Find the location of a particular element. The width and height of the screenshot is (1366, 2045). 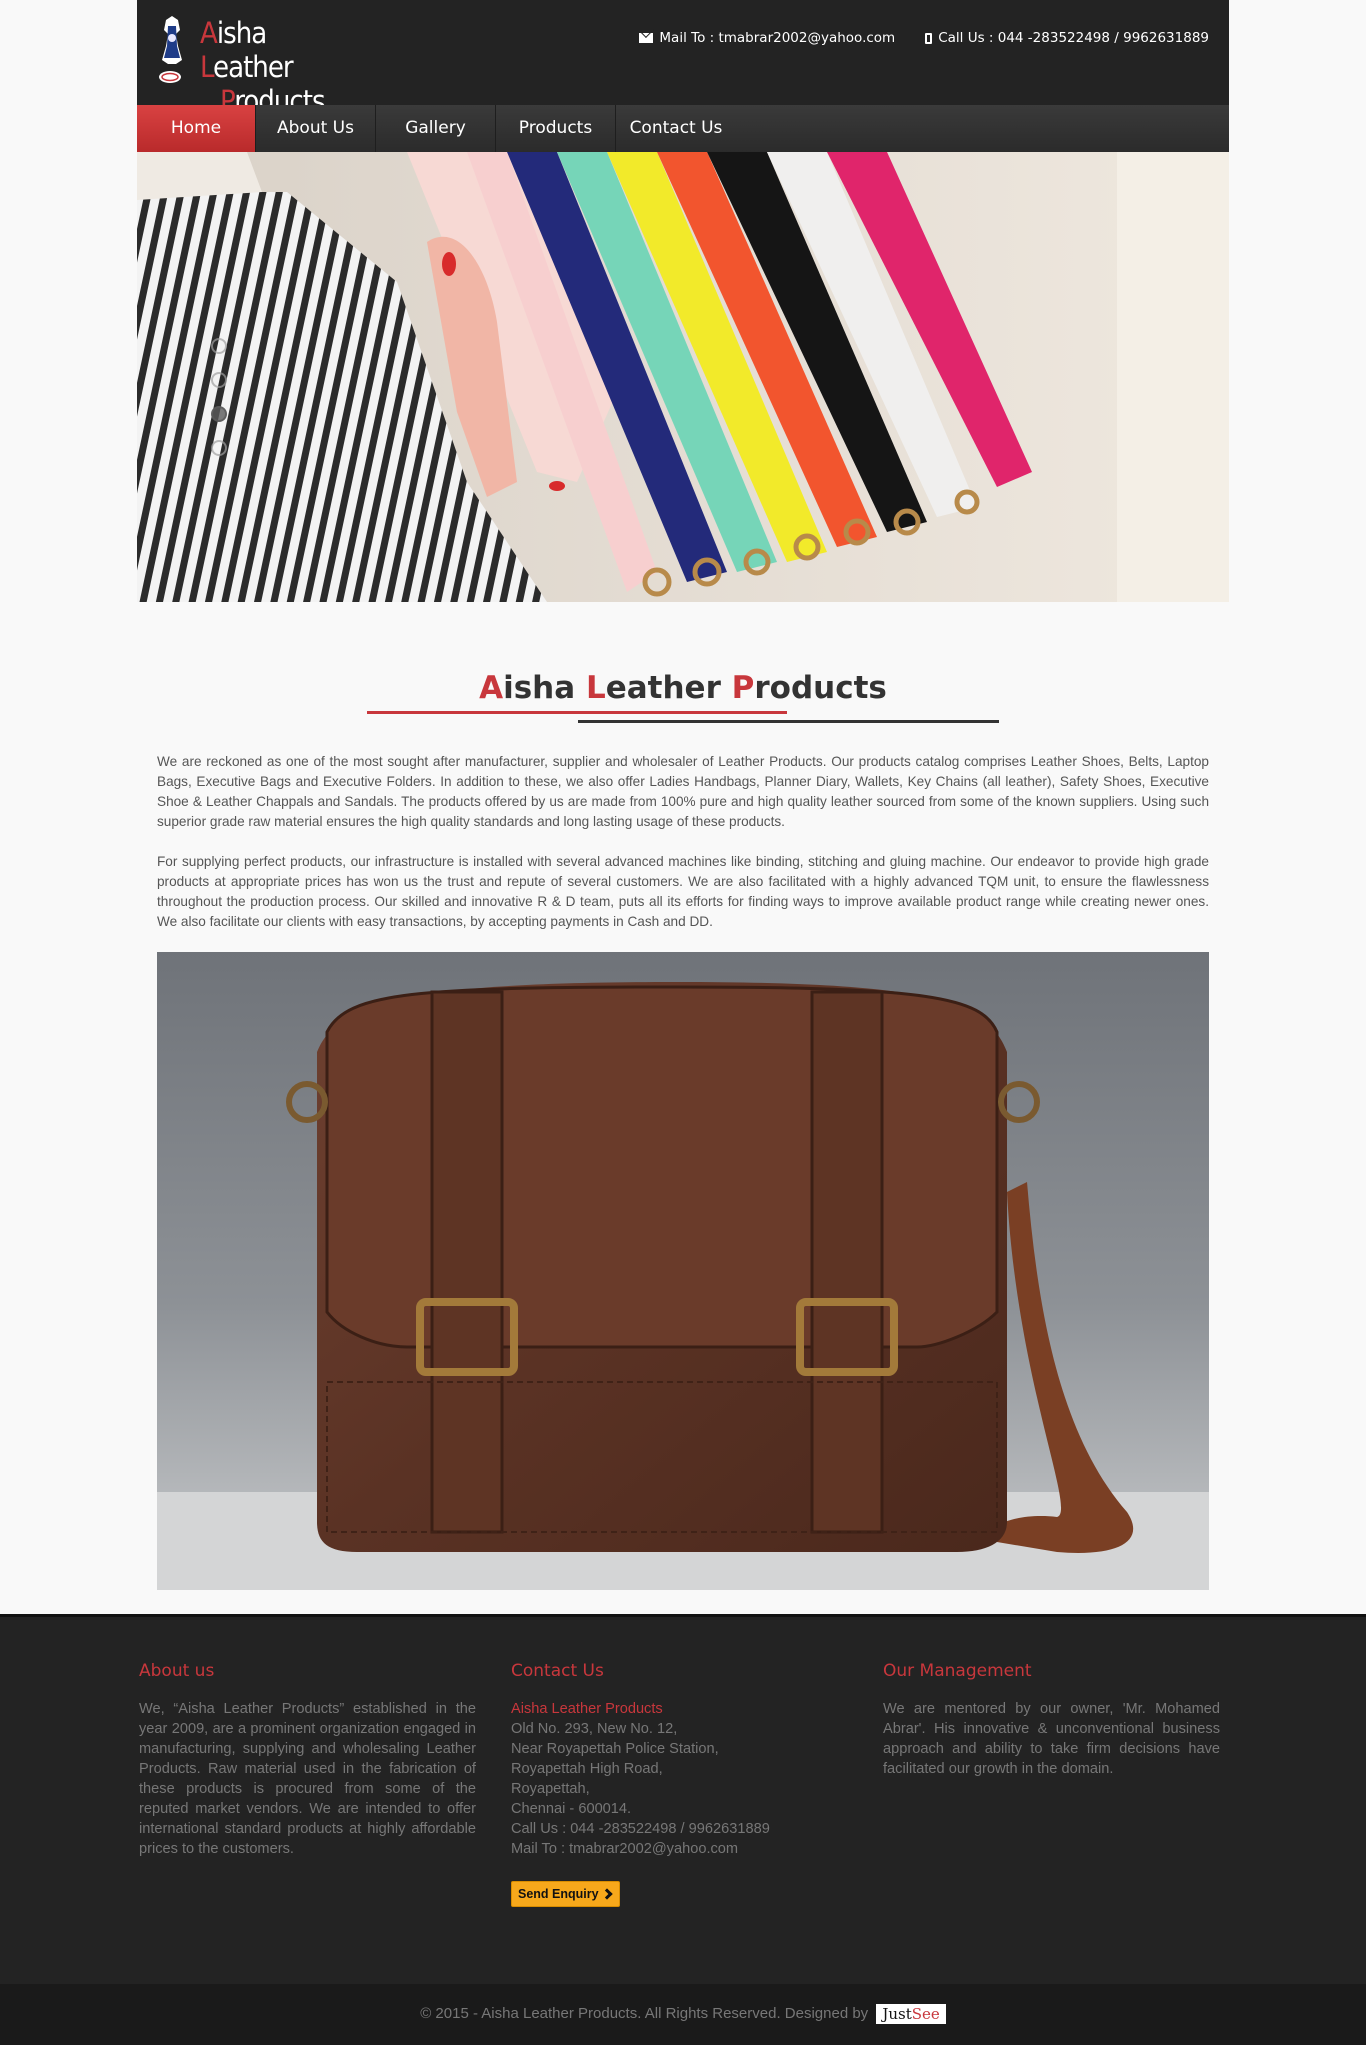

envelope-icon is located at coordinates (646, 38).